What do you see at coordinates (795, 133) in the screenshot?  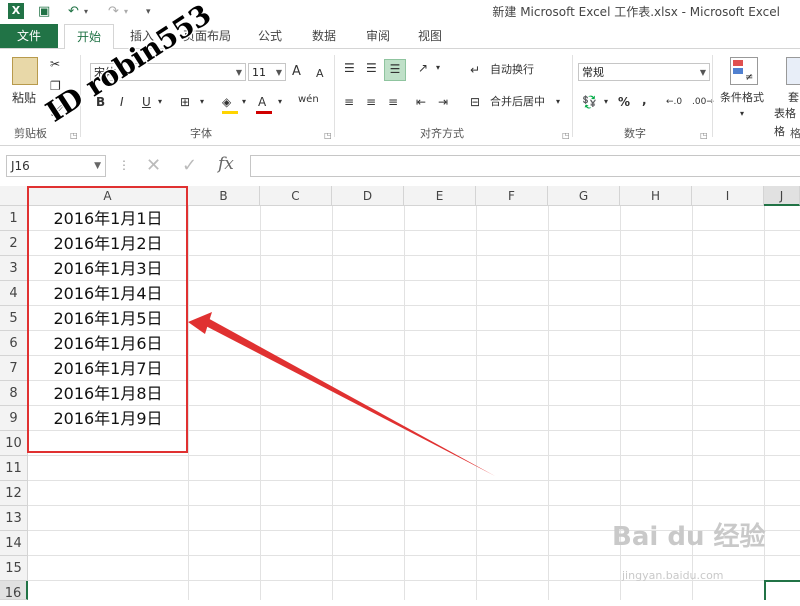 I see `styles-group-label-partial: 格` at bounding box center [795, 133].